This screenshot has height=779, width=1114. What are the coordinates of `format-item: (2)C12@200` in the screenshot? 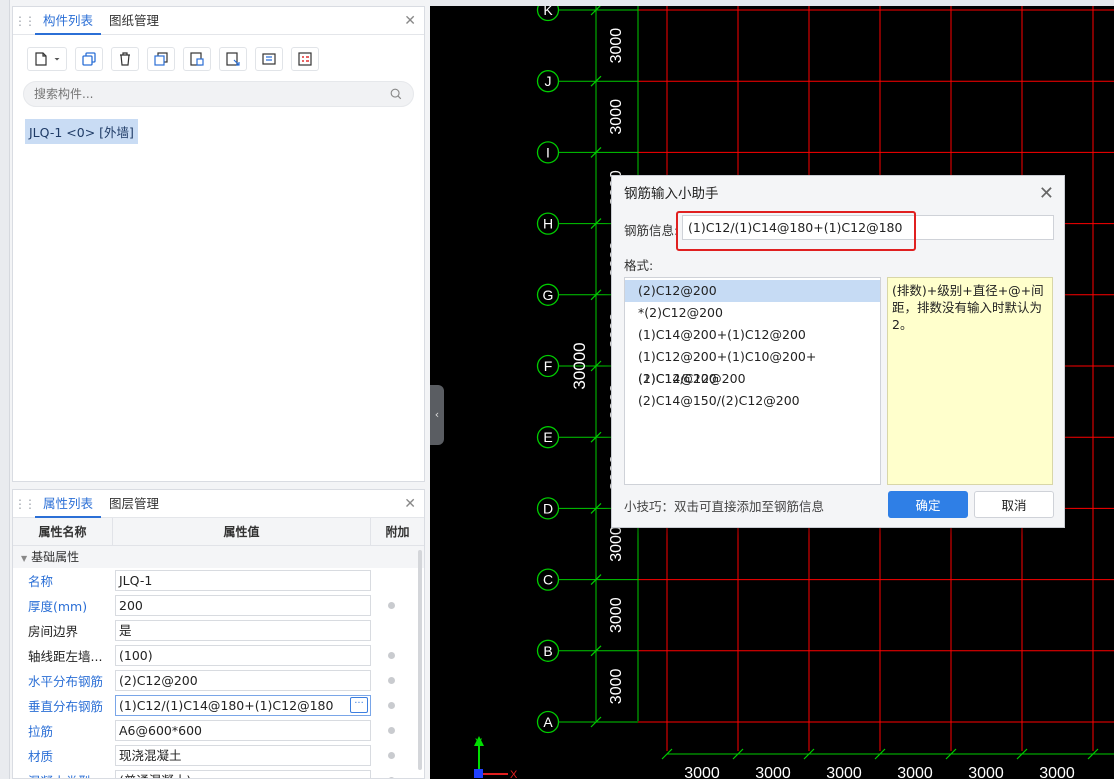 It's located at (752, 291).